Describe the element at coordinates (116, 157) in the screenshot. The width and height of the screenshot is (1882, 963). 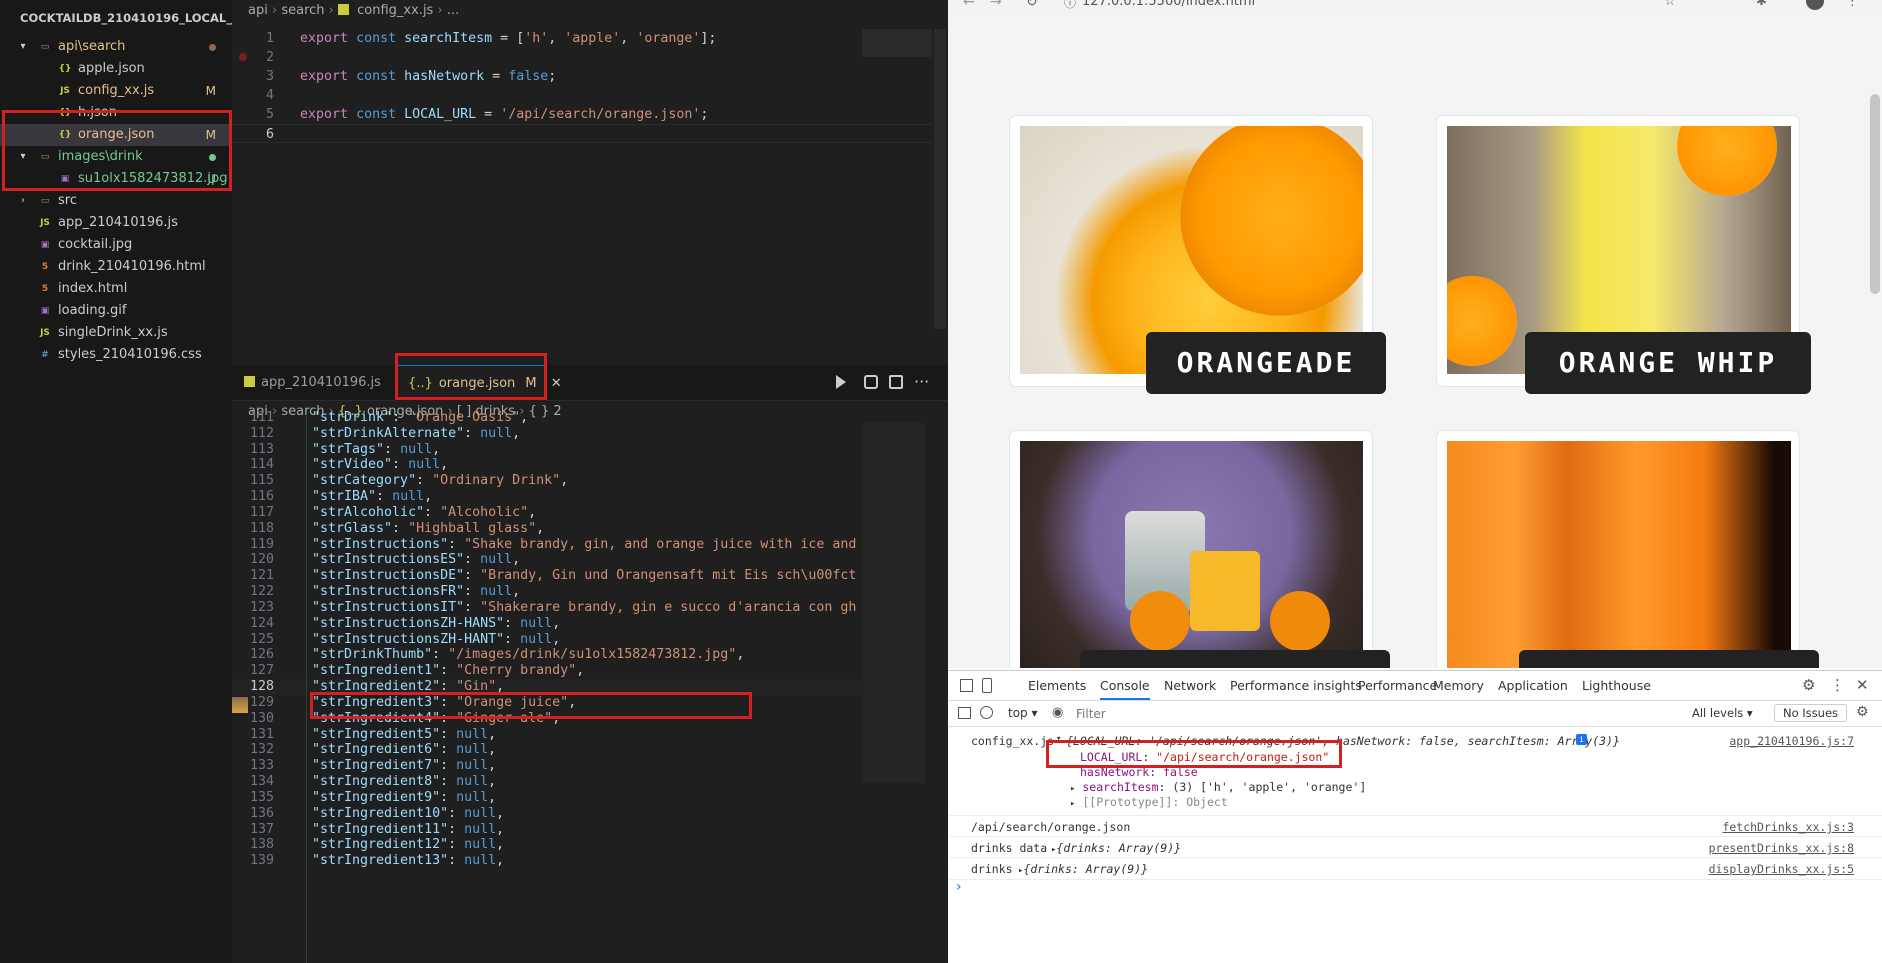
I see `tree-item: ▾ ▭ images\drink` at that location.